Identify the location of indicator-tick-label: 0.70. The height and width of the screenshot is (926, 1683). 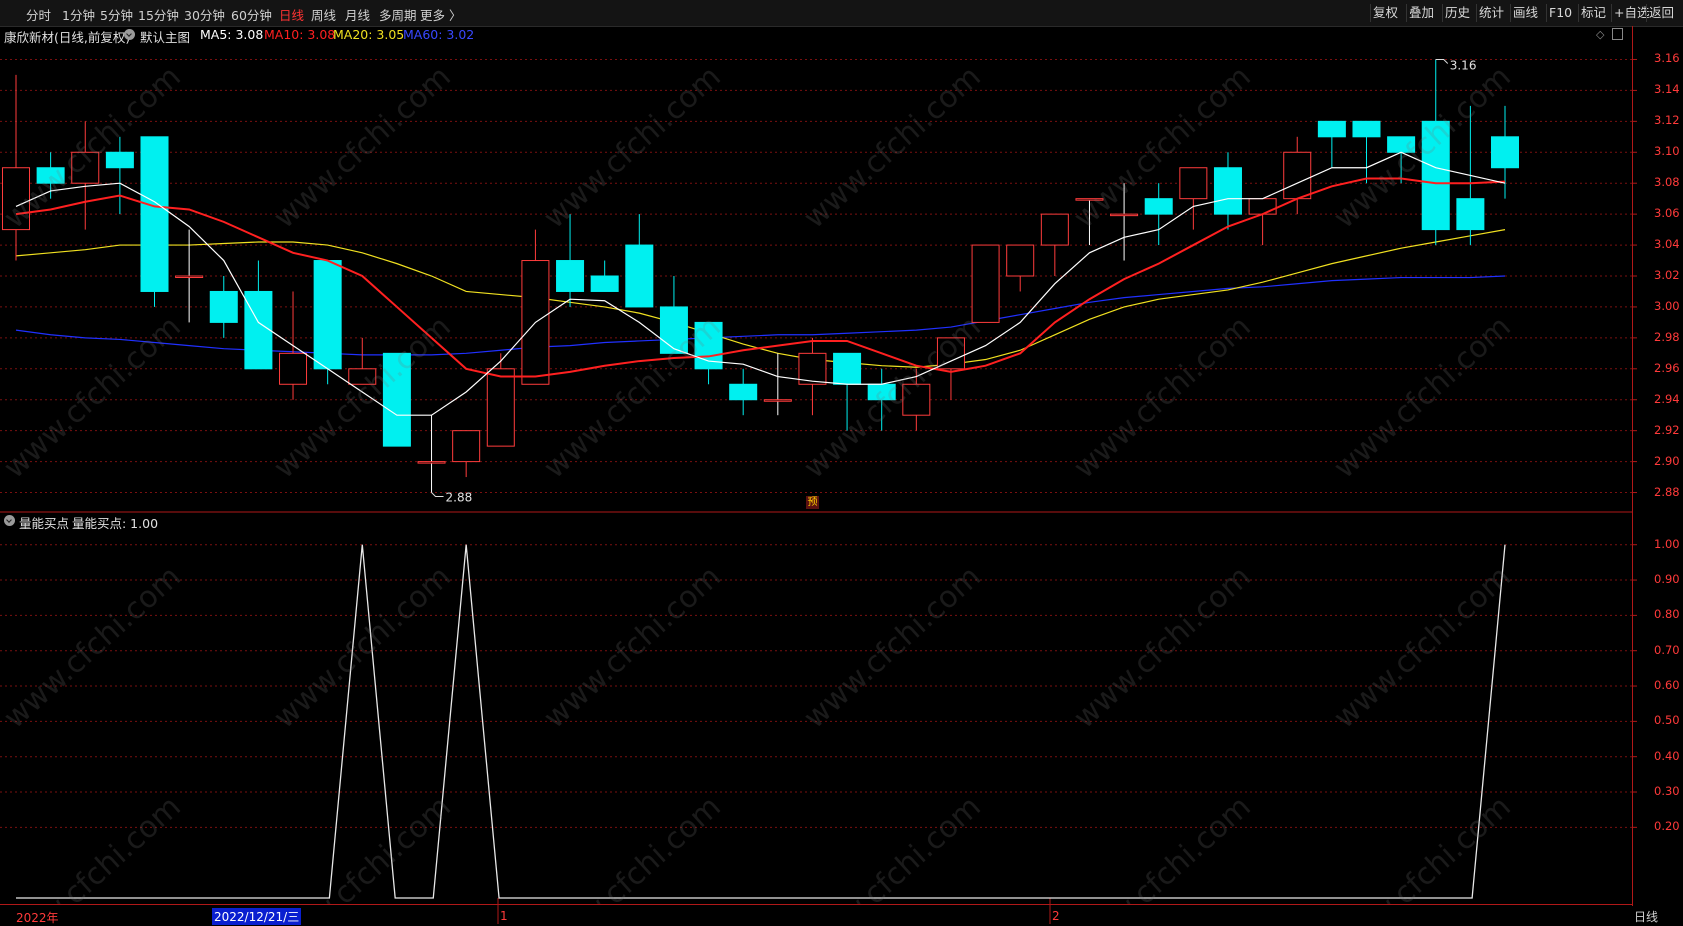
(1667, 649).